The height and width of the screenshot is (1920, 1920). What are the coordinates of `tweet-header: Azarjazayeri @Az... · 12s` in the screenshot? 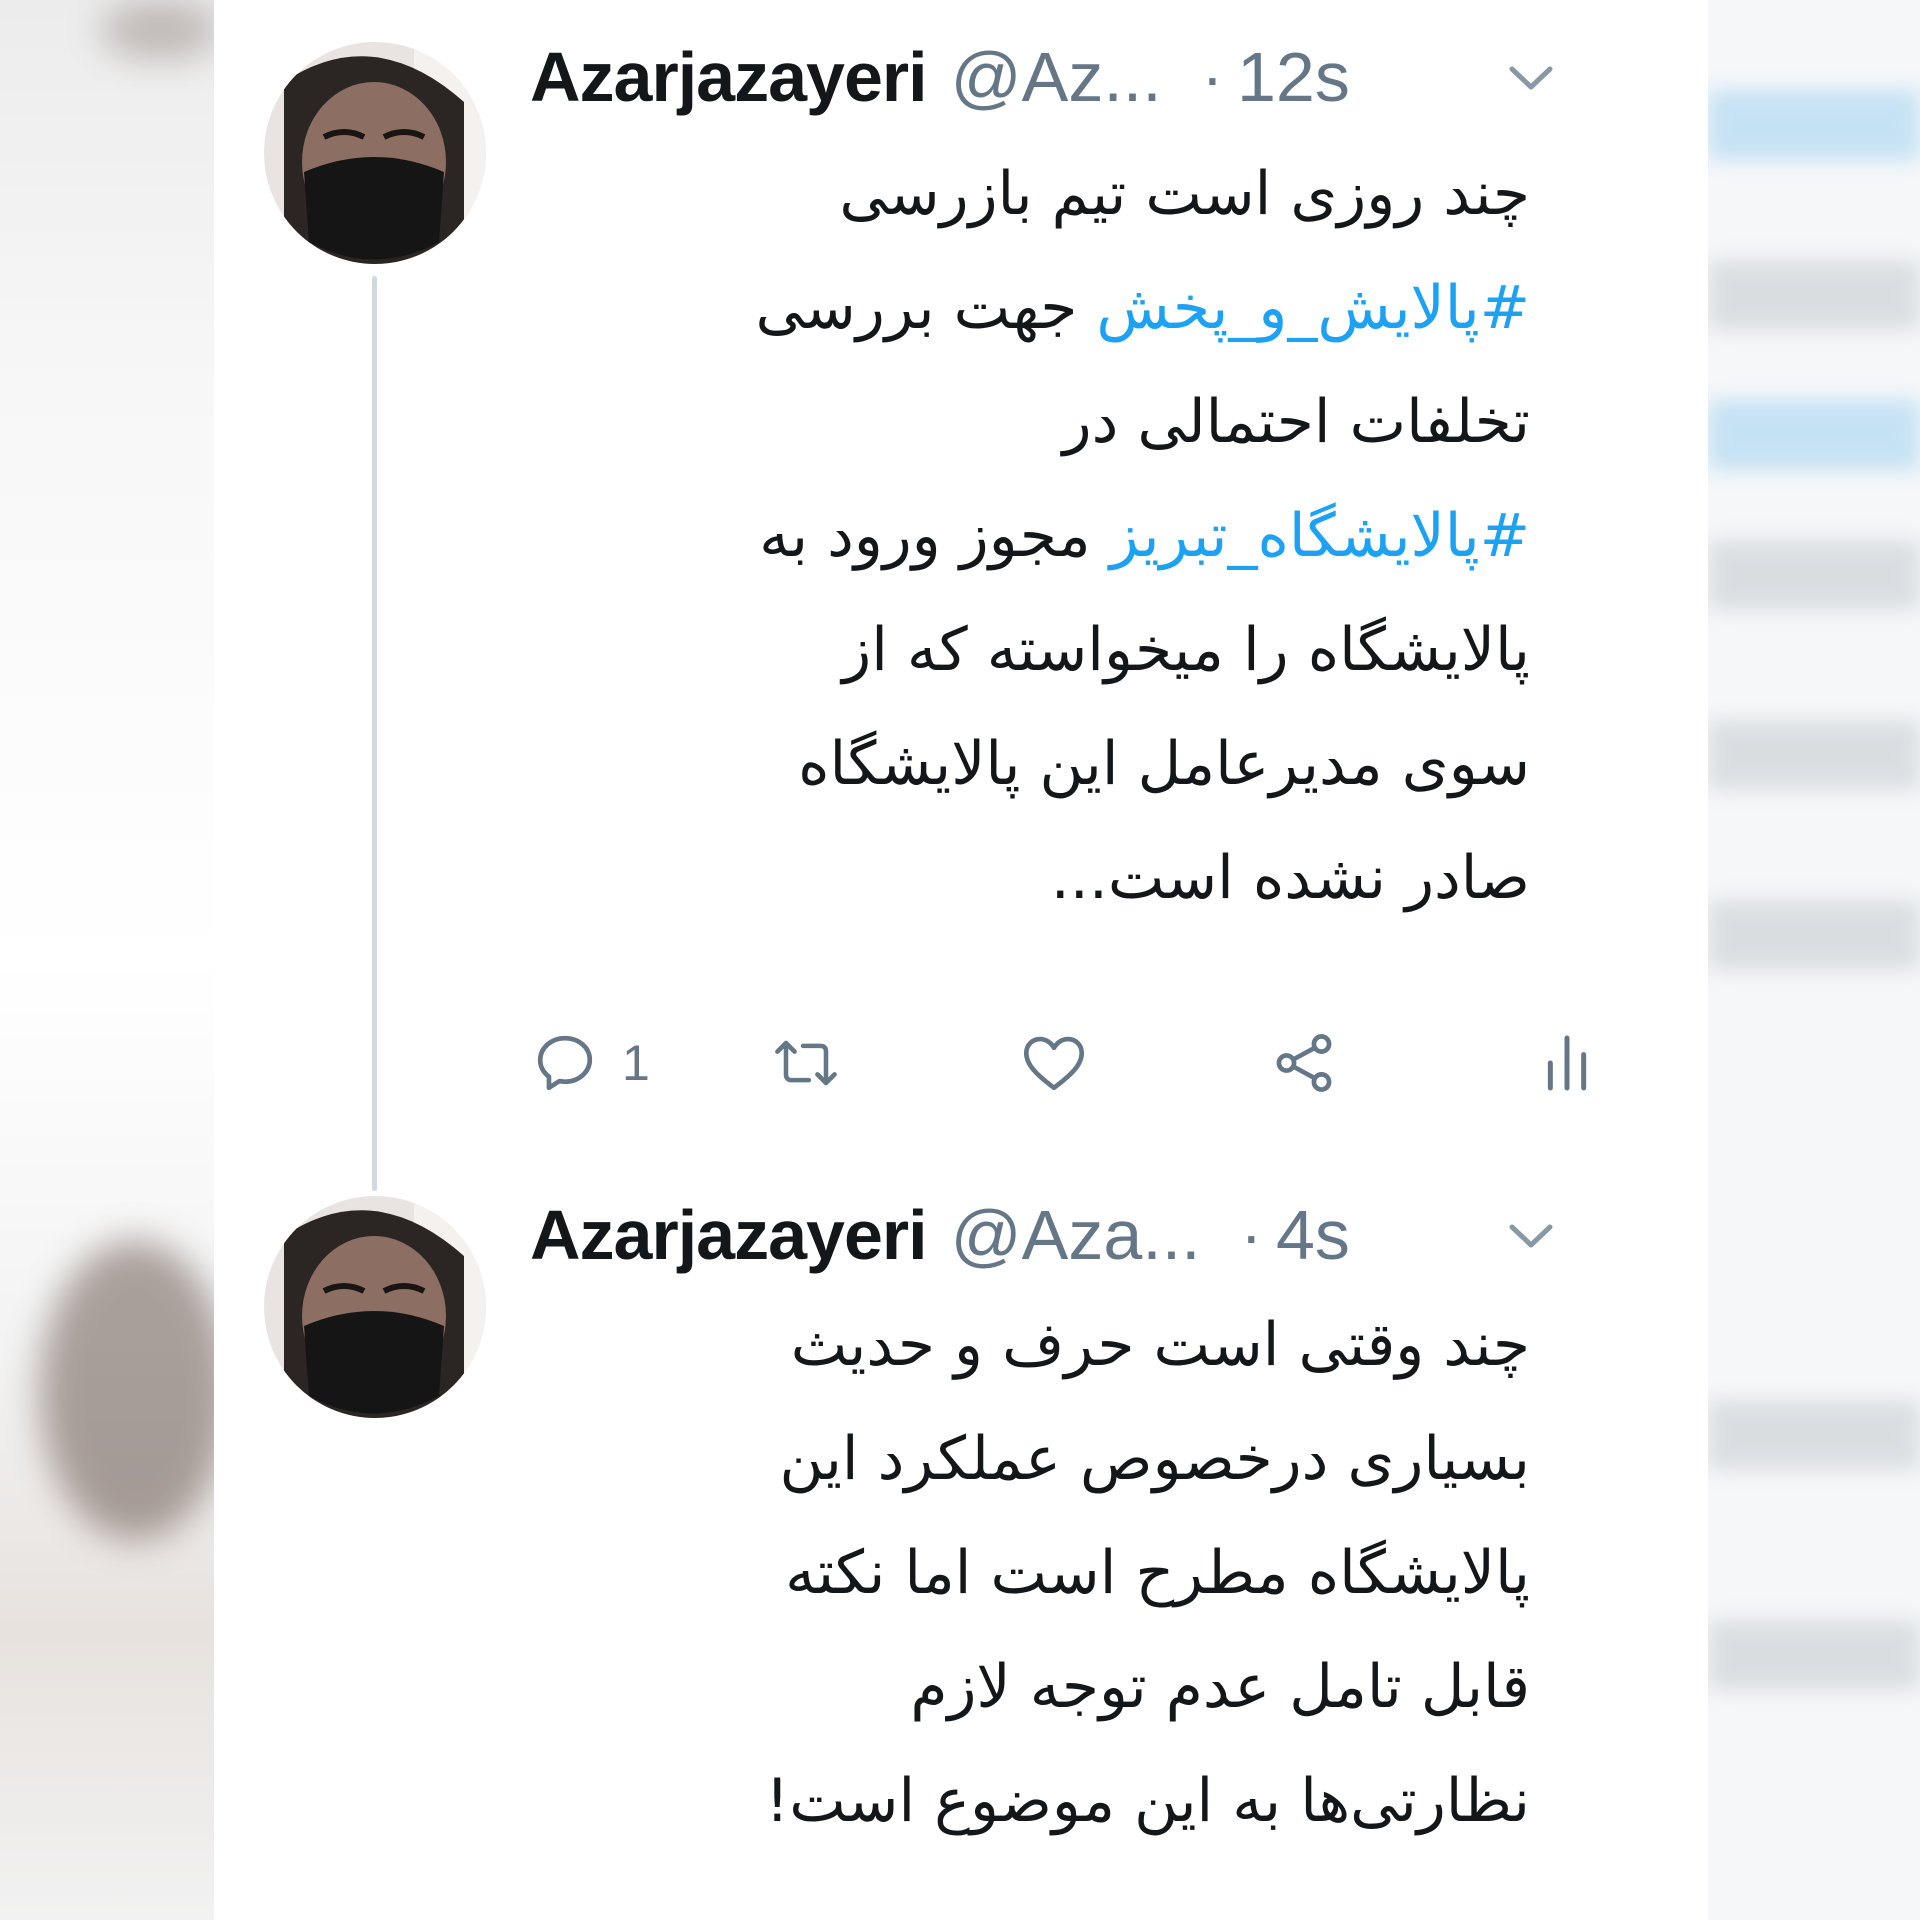 It's located at (1053, 77).